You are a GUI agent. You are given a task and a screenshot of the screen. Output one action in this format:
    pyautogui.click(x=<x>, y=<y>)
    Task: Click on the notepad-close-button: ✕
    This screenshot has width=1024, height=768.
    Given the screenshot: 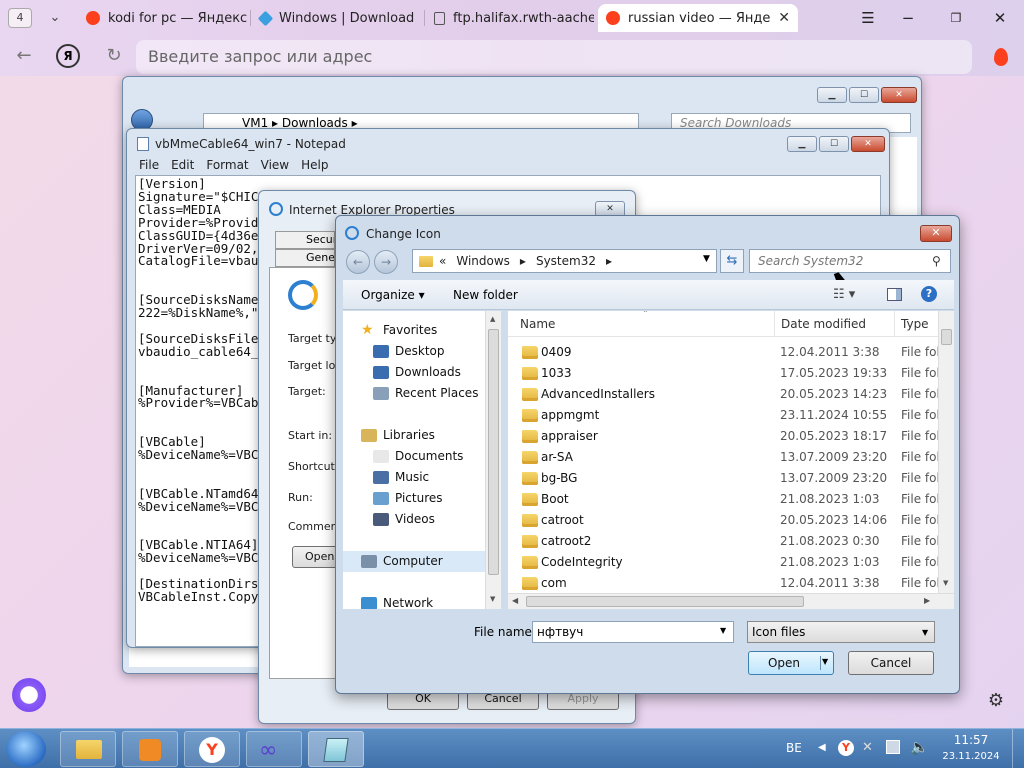 What is the action you would take?
    pyautogui.click(x=868, y=144)
    